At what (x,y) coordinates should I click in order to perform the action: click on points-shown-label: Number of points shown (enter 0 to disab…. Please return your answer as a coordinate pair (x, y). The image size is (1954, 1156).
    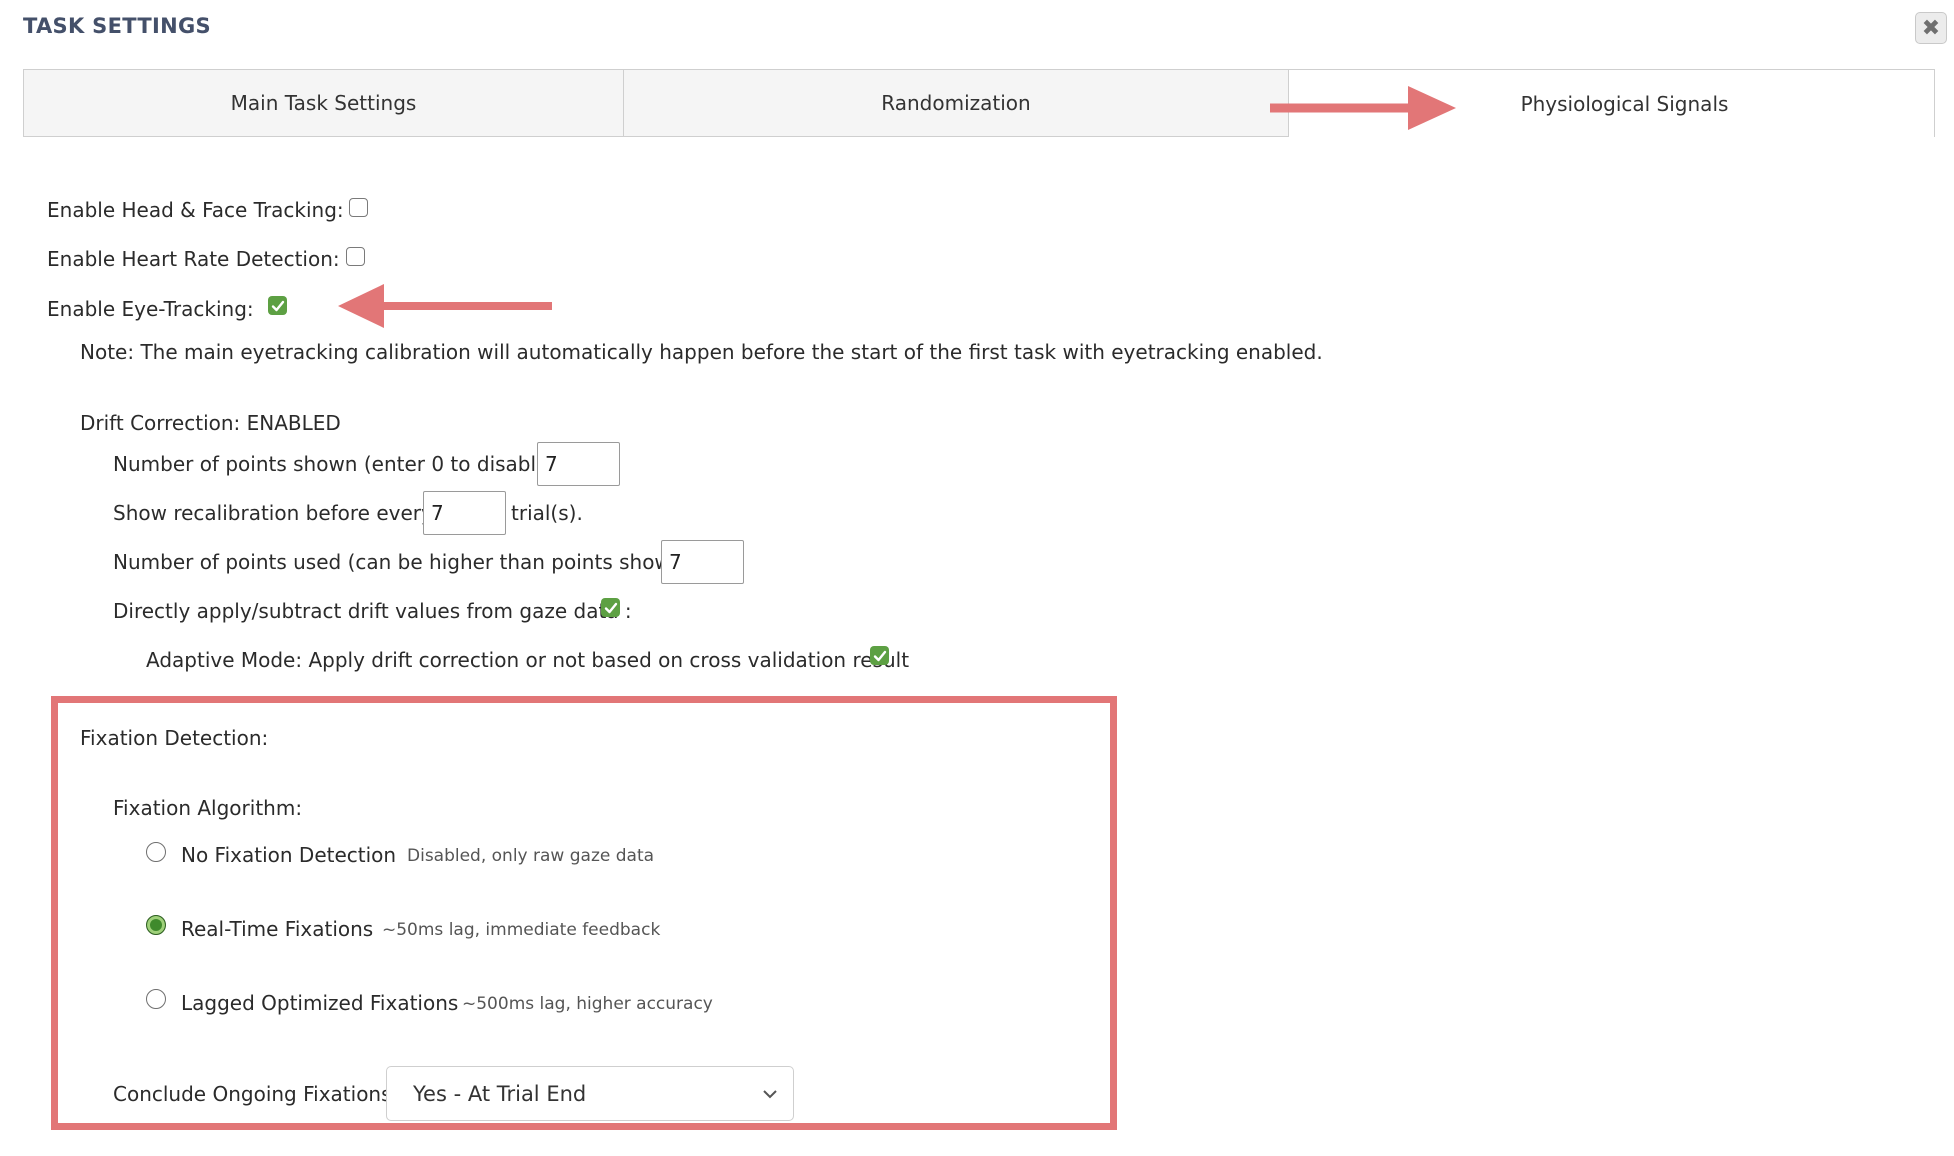
    Looking at the image, I should click on (338, 464).